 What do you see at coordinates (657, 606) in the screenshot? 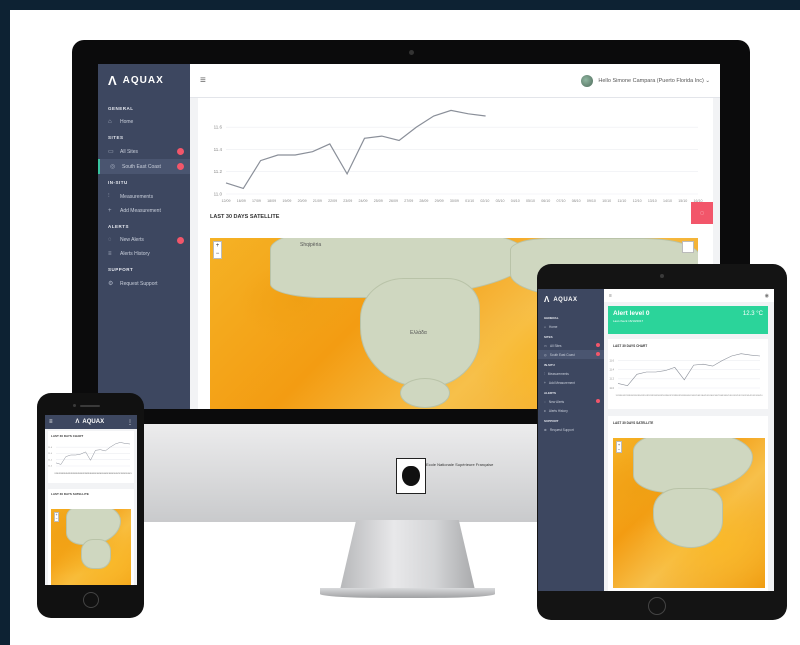
I see `tablet-home-button` at bounding box center [657, 606].